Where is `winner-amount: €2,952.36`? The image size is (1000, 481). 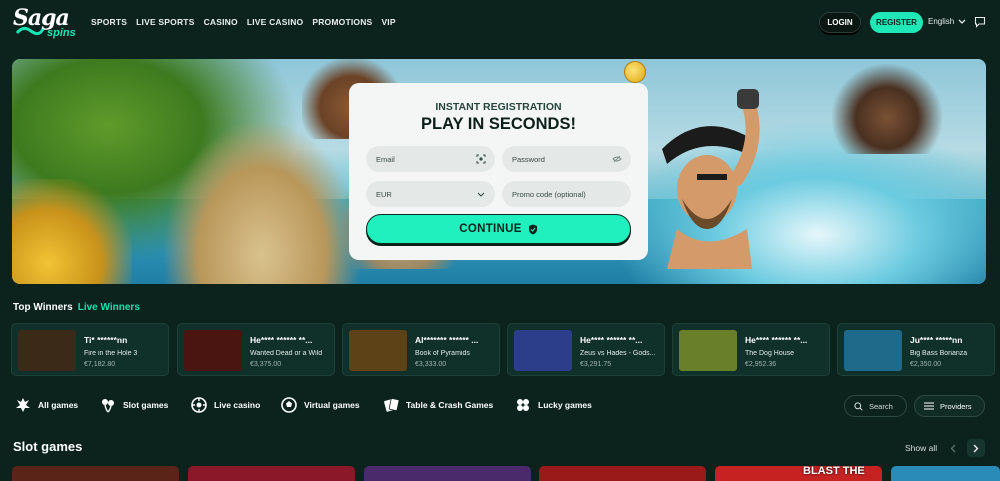
winner-amount: €2,952.36 is located at coordinates (761, 364).